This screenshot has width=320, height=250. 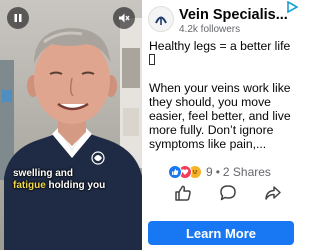 I want to click on comment-icon, so click(x=228, y=193).